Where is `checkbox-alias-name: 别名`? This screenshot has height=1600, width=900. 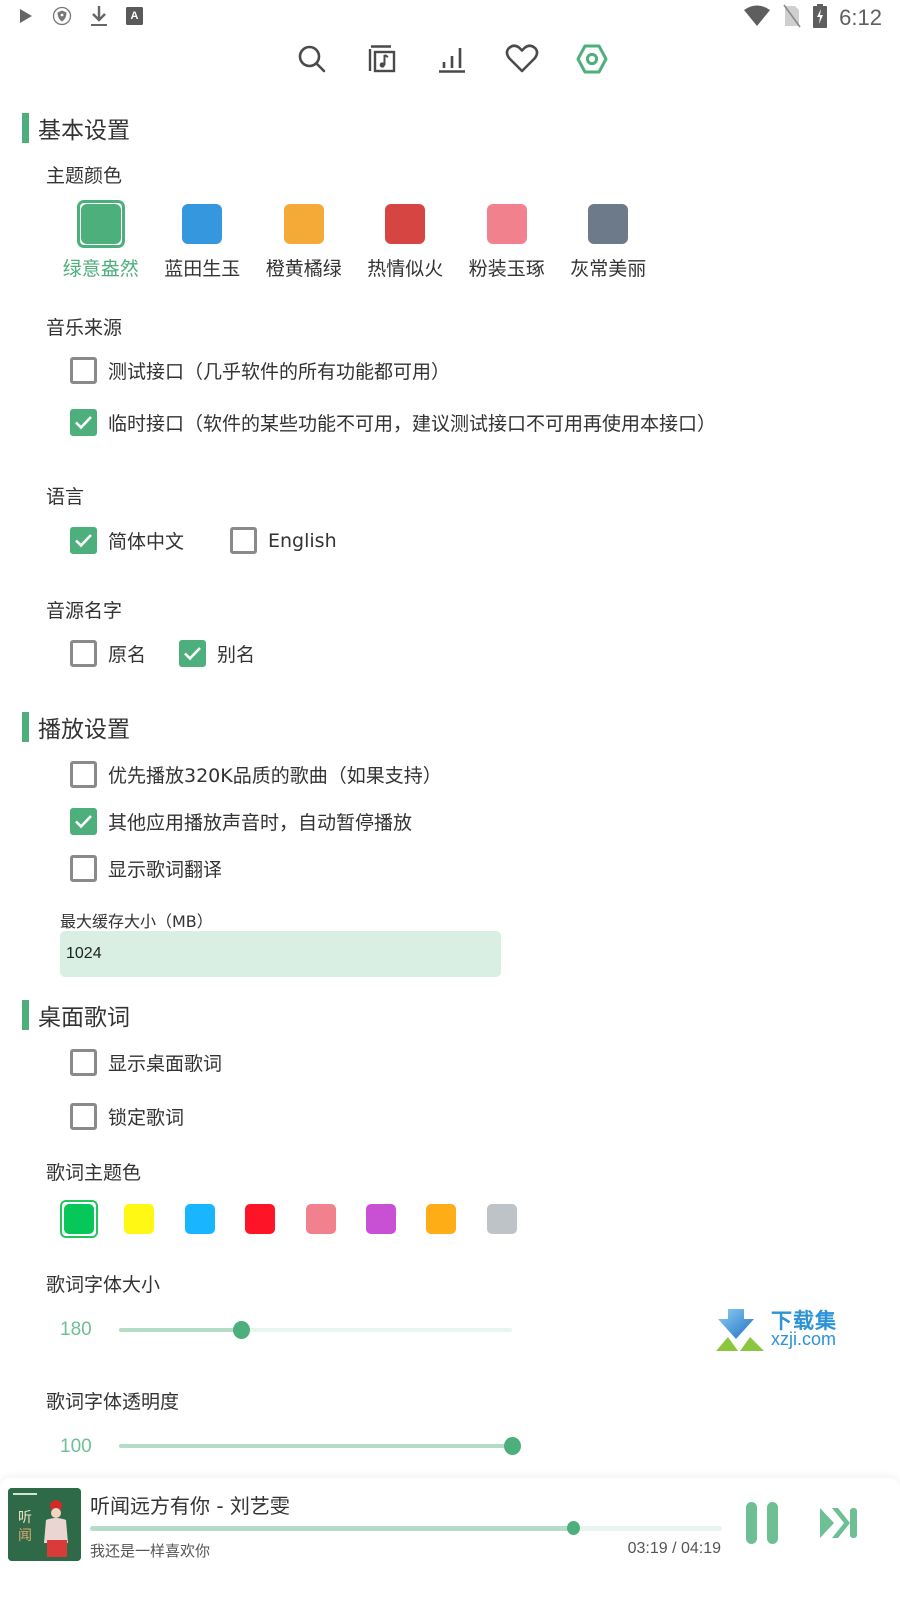
checkbox-alias-name: 别名 is located at coordinates (217, 653).